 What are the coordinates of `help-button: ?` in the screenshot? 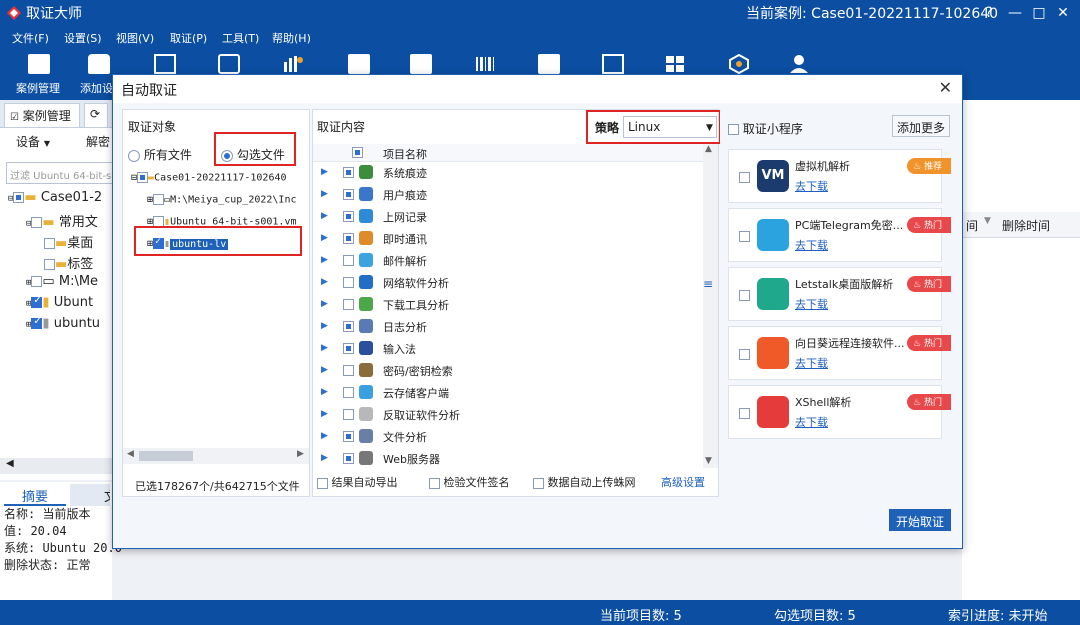 It's located at (989, 13).